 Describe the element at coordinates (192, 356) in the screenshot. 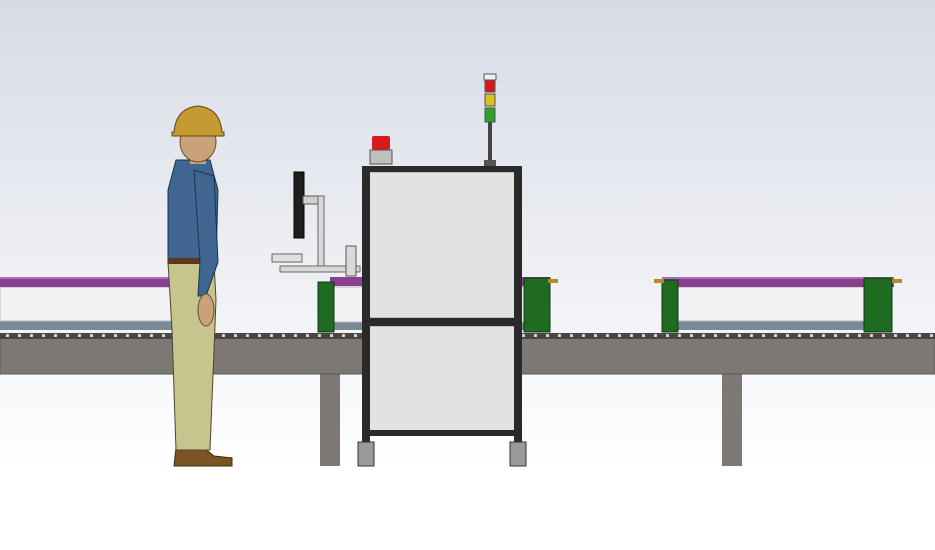

I see `worker-legs` at that location.